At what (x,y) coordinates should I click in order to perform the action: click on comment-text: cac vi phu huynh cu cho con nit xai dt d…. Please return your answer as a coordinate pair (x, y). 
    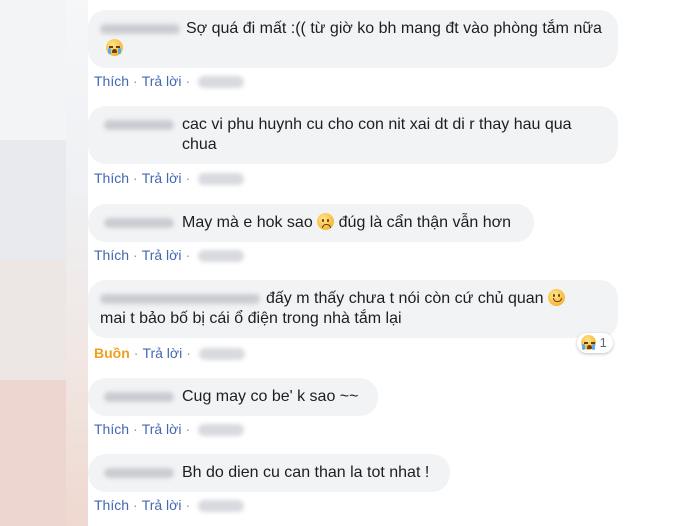
    Looking at the image, I should click on (377, 134).